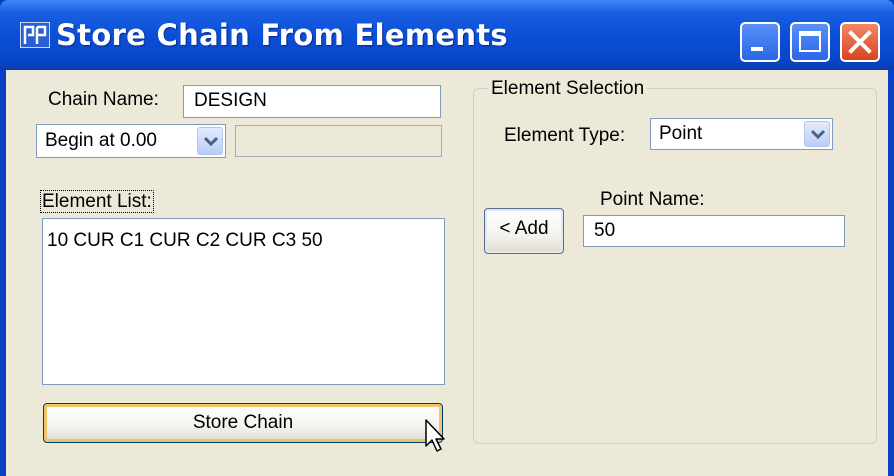 Image resolution: width=894 pixels, height=476 pixels. What do you see at coordinates (312, 101) in the screenshot?
I see `chain-name-input: DESIGN` at bounding box center [312, 101].